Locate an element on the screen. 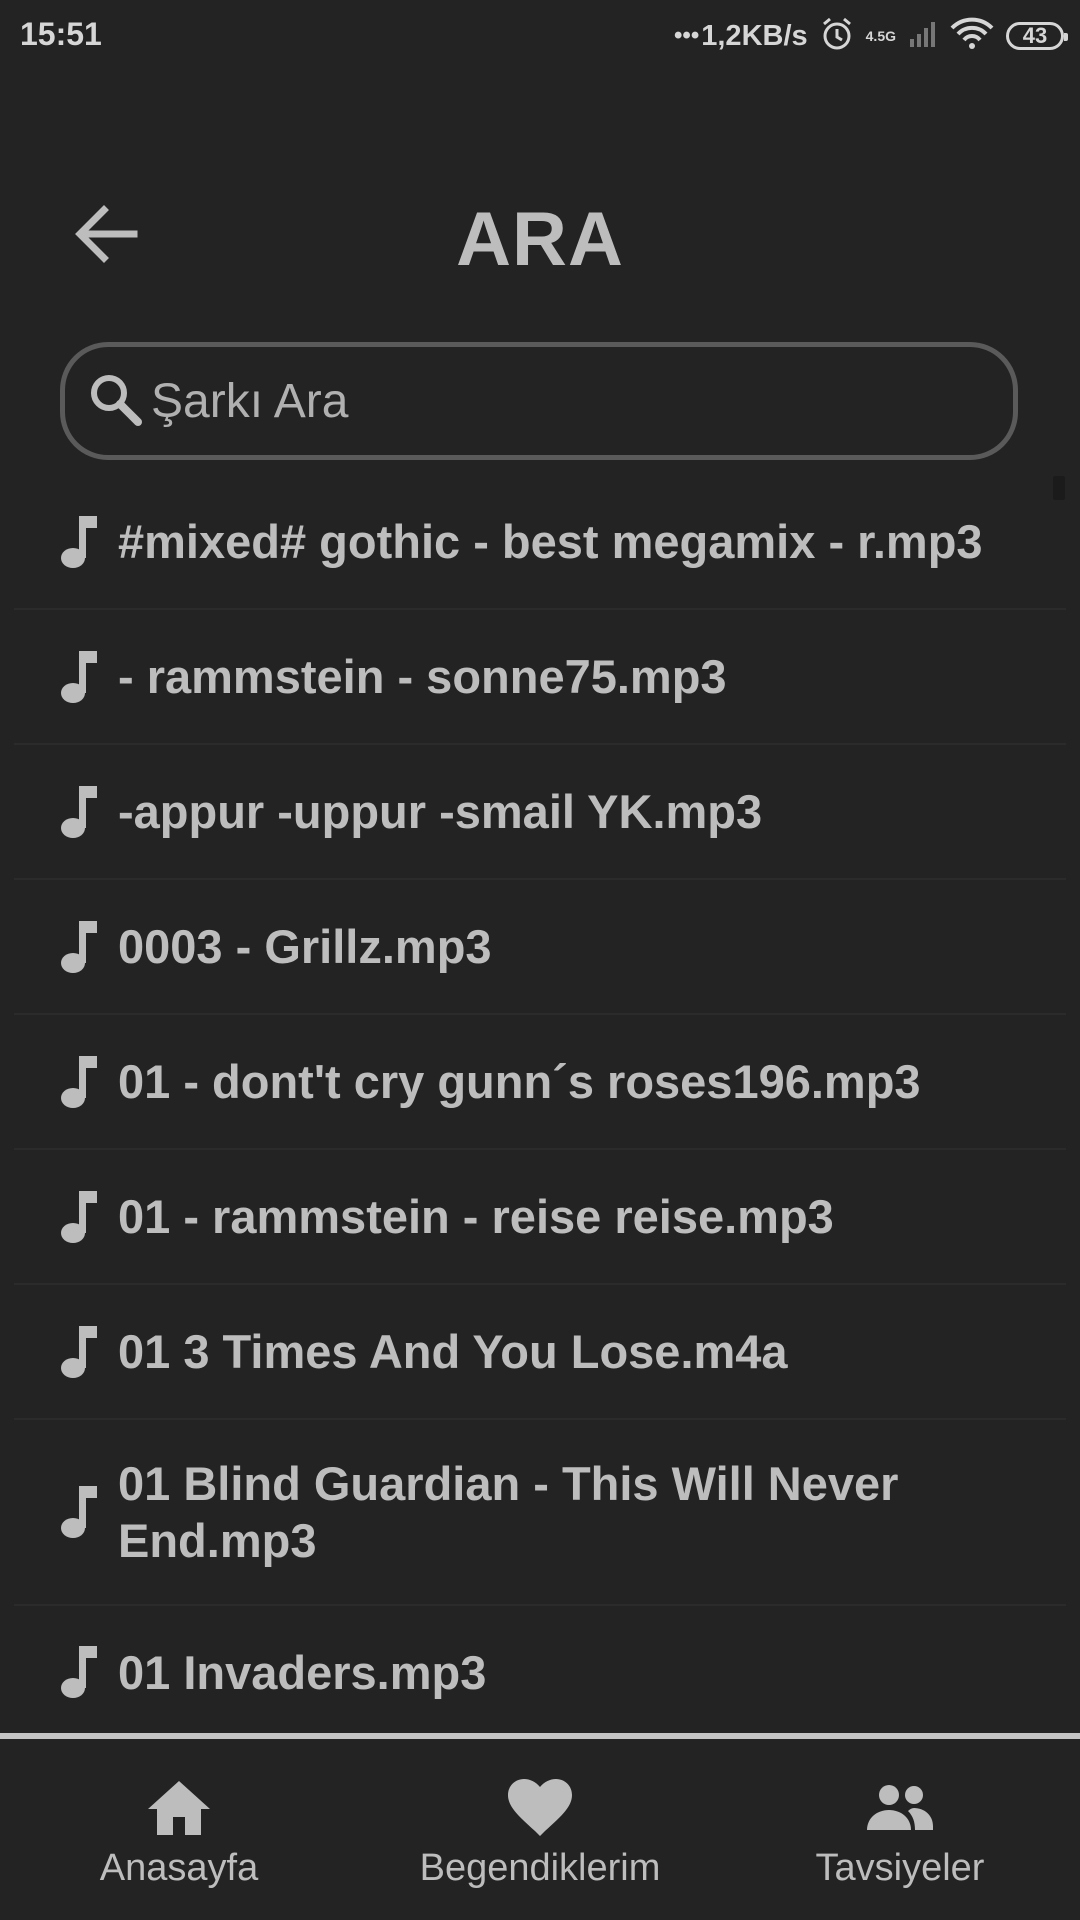 The image size is (1080, 1920). nav-recommendations-label: Tavsiyeler is located at coordinates (900, 1868).